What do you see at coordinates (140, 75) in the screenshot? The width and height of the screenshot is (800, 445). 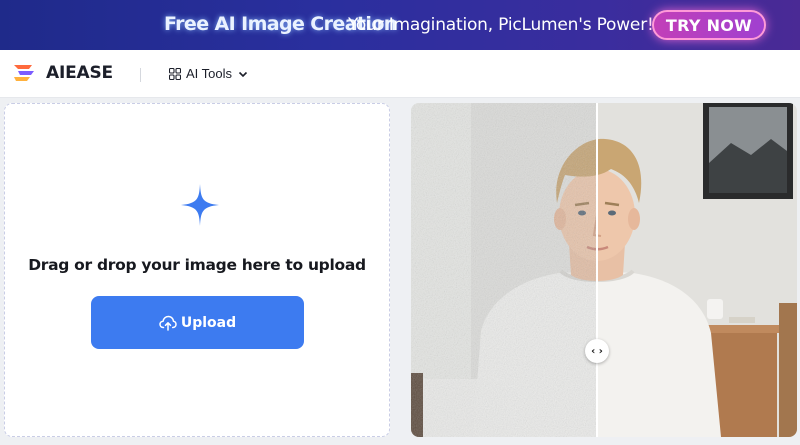 I see `nav-divider` at bounding box center [140, 75].